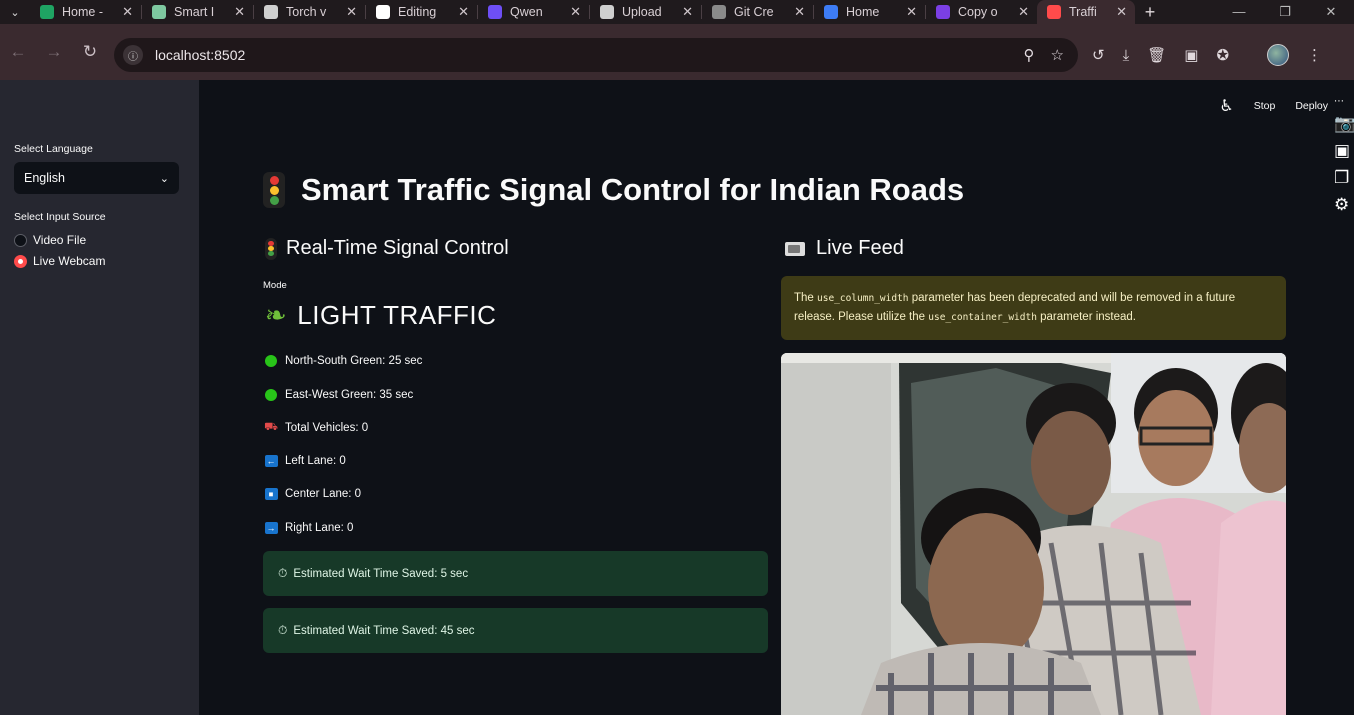 The height and width of the screenshot is (715, 1354). I want to click on car-icon: ⛟, so click(271, 427).